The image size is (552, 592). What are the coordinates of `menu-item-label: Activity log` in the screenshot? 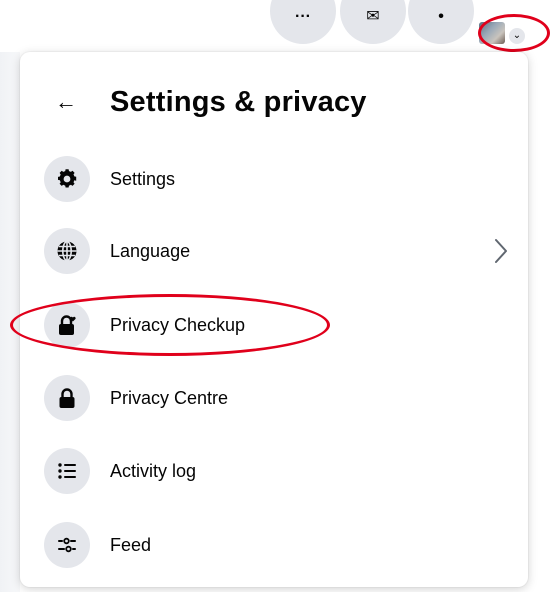 It's located at (153, 471).